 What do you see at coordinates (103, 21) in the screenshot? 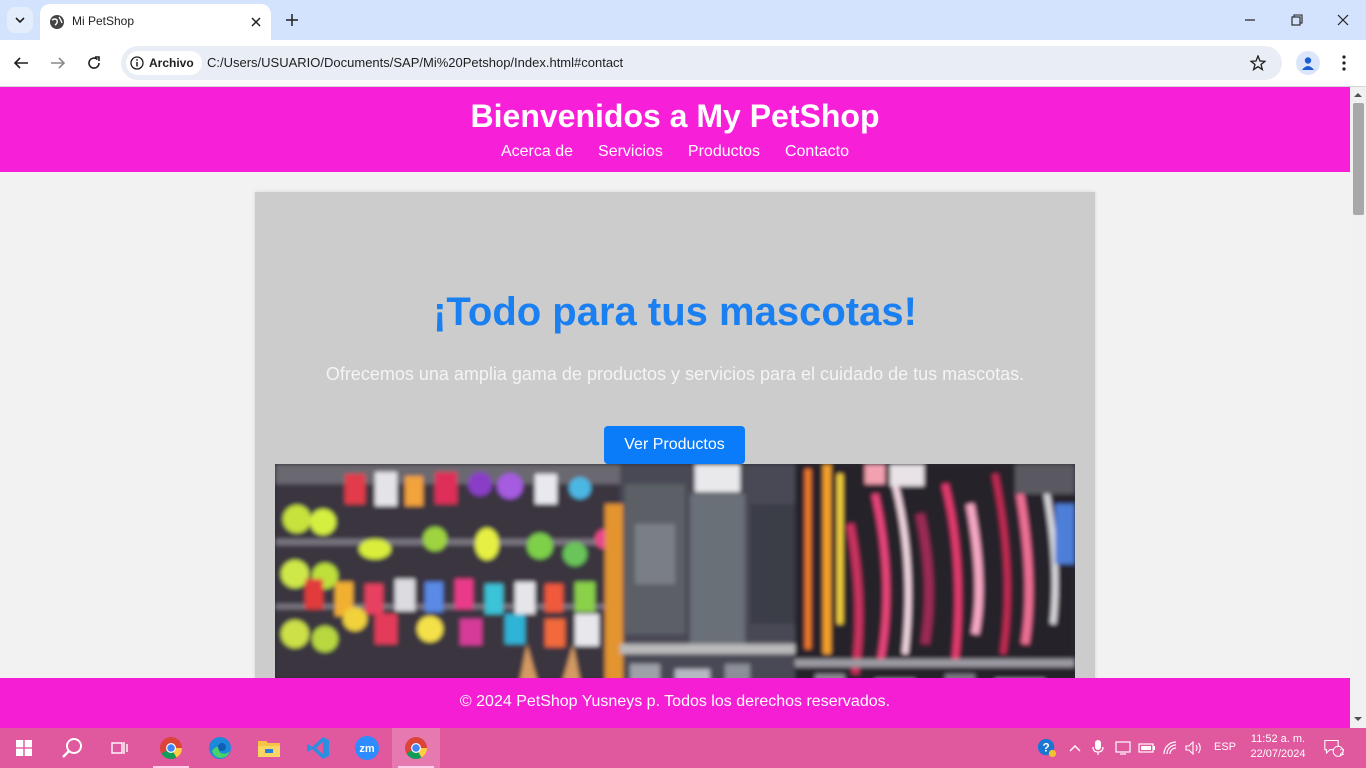
I see `tab-title: Mi PetShop` at bounding box center [103, 21].